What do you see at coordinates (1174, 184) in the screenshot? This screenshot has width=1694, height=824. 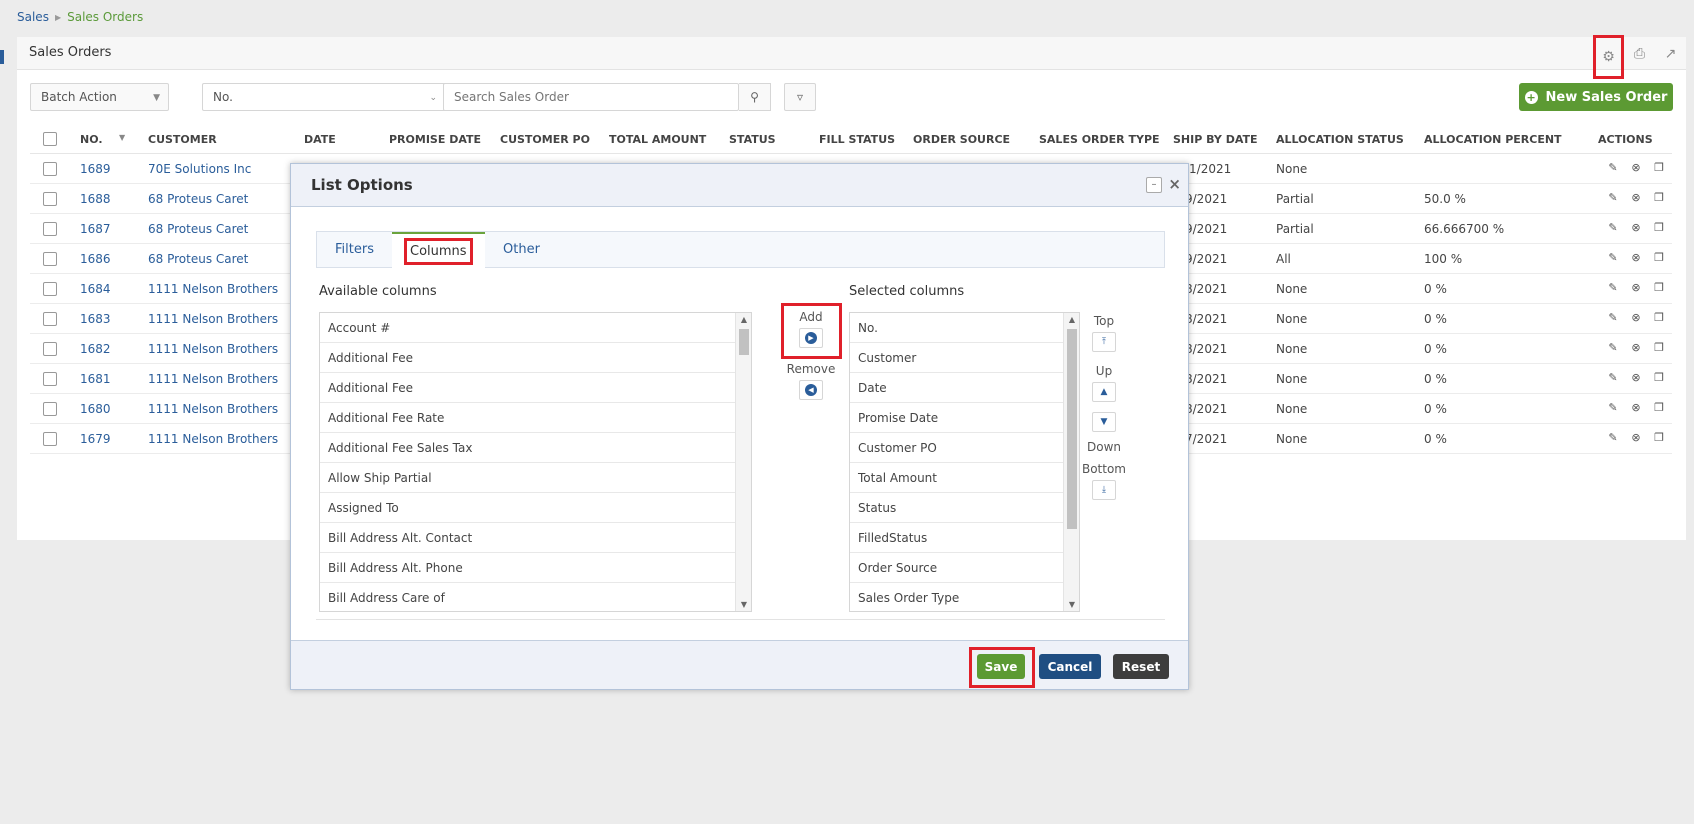 I see `close-icon: ×` at bounding box center [1174, 184].